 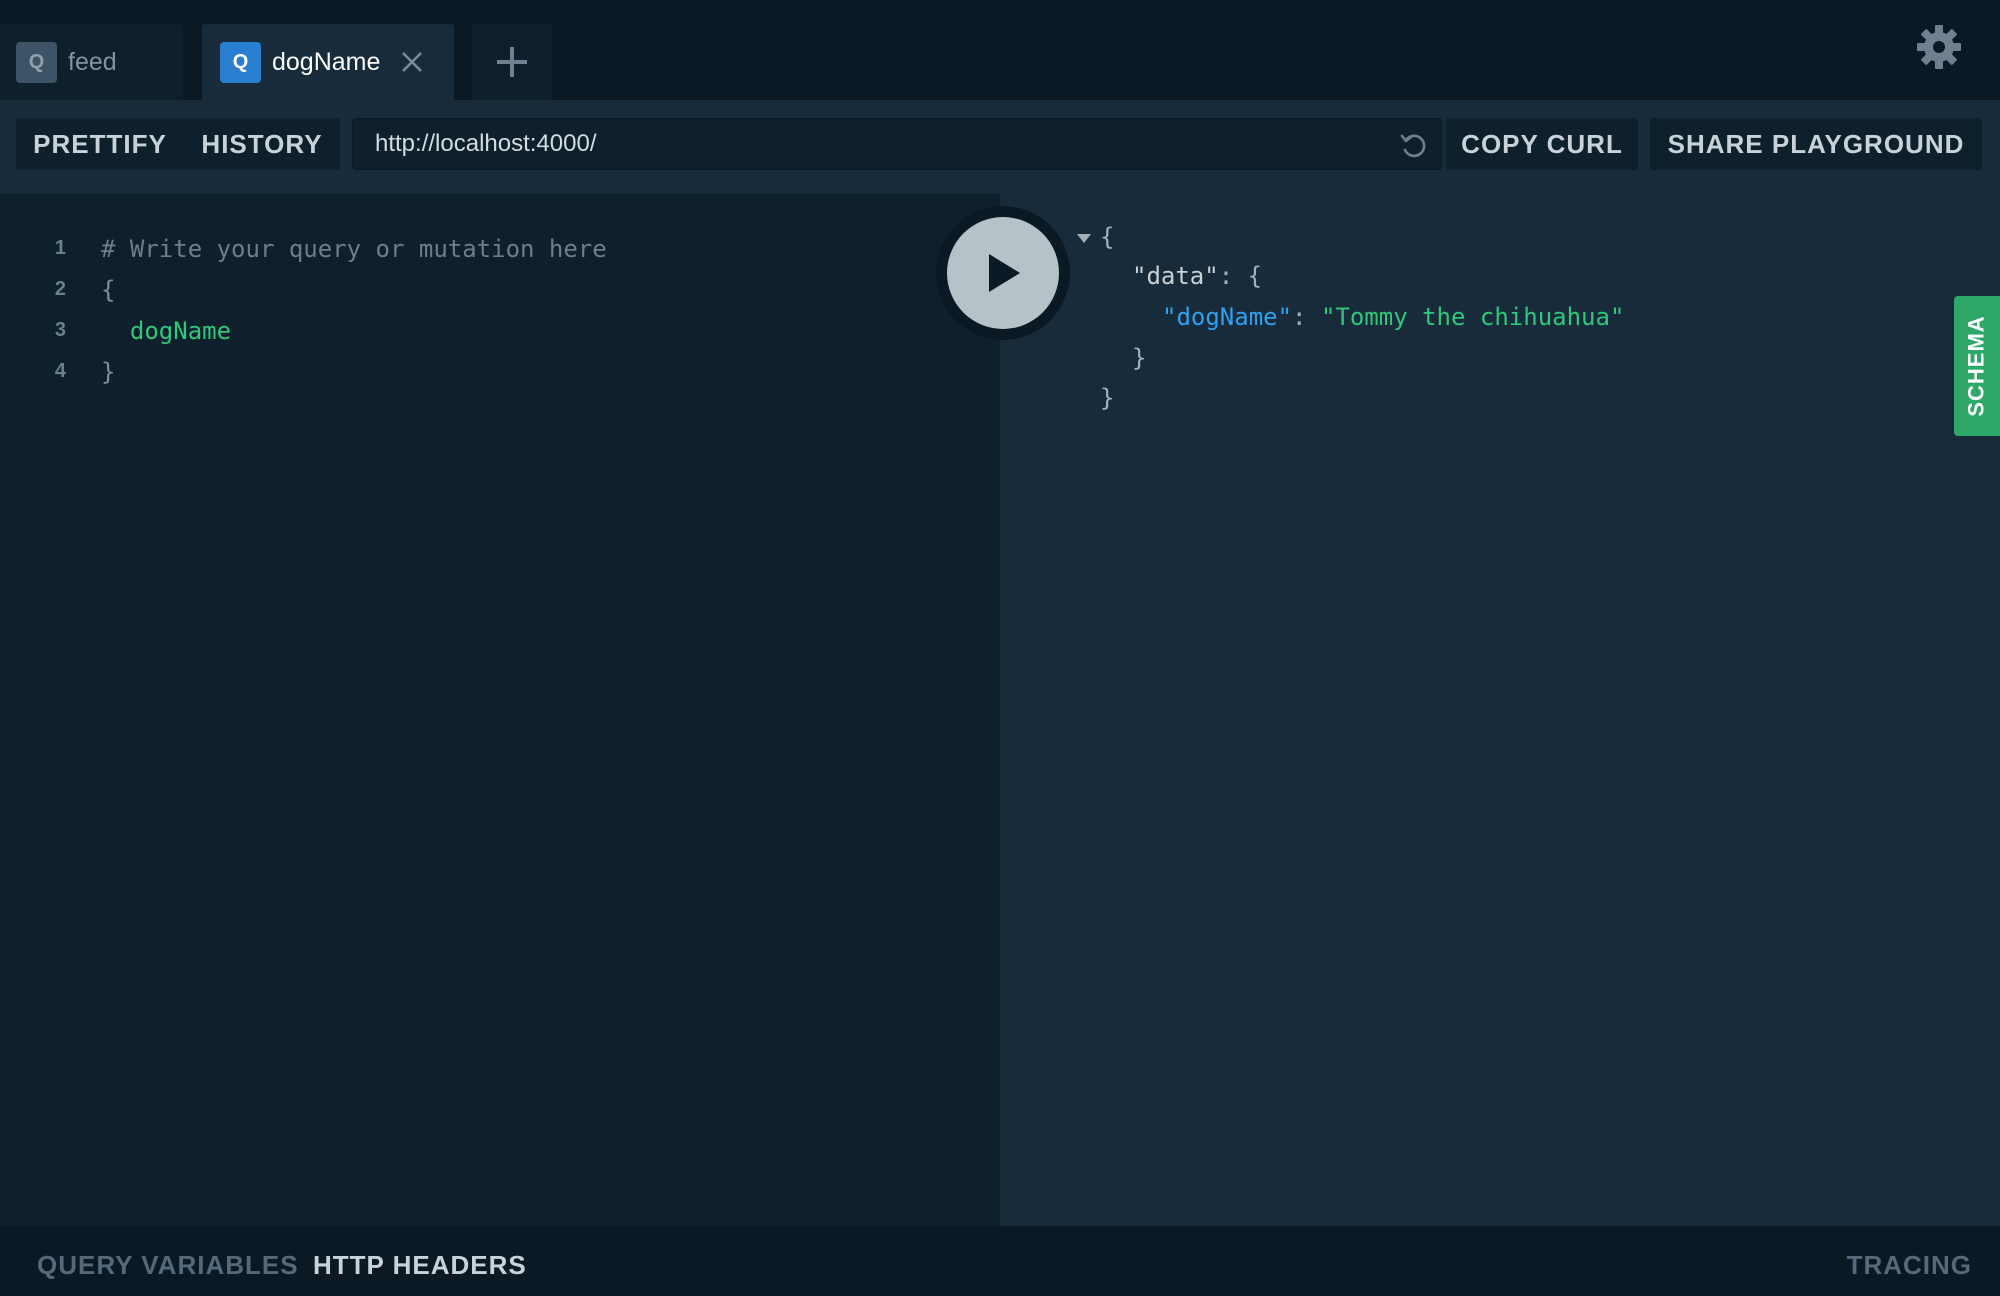 I want to click on result-line: "dogName": "Tommy the chihuahua", so click(x=1393, y=316).